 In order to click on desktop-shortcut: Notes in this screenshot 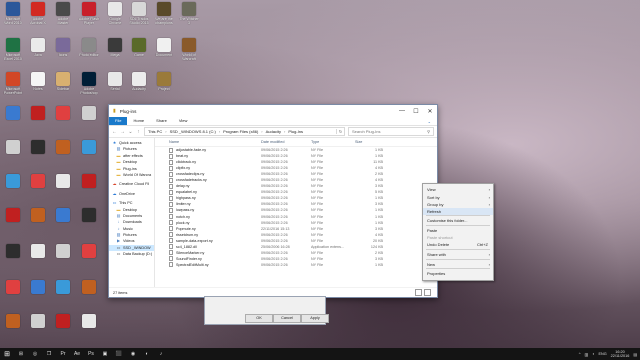, I will do `click(38, 81)`.